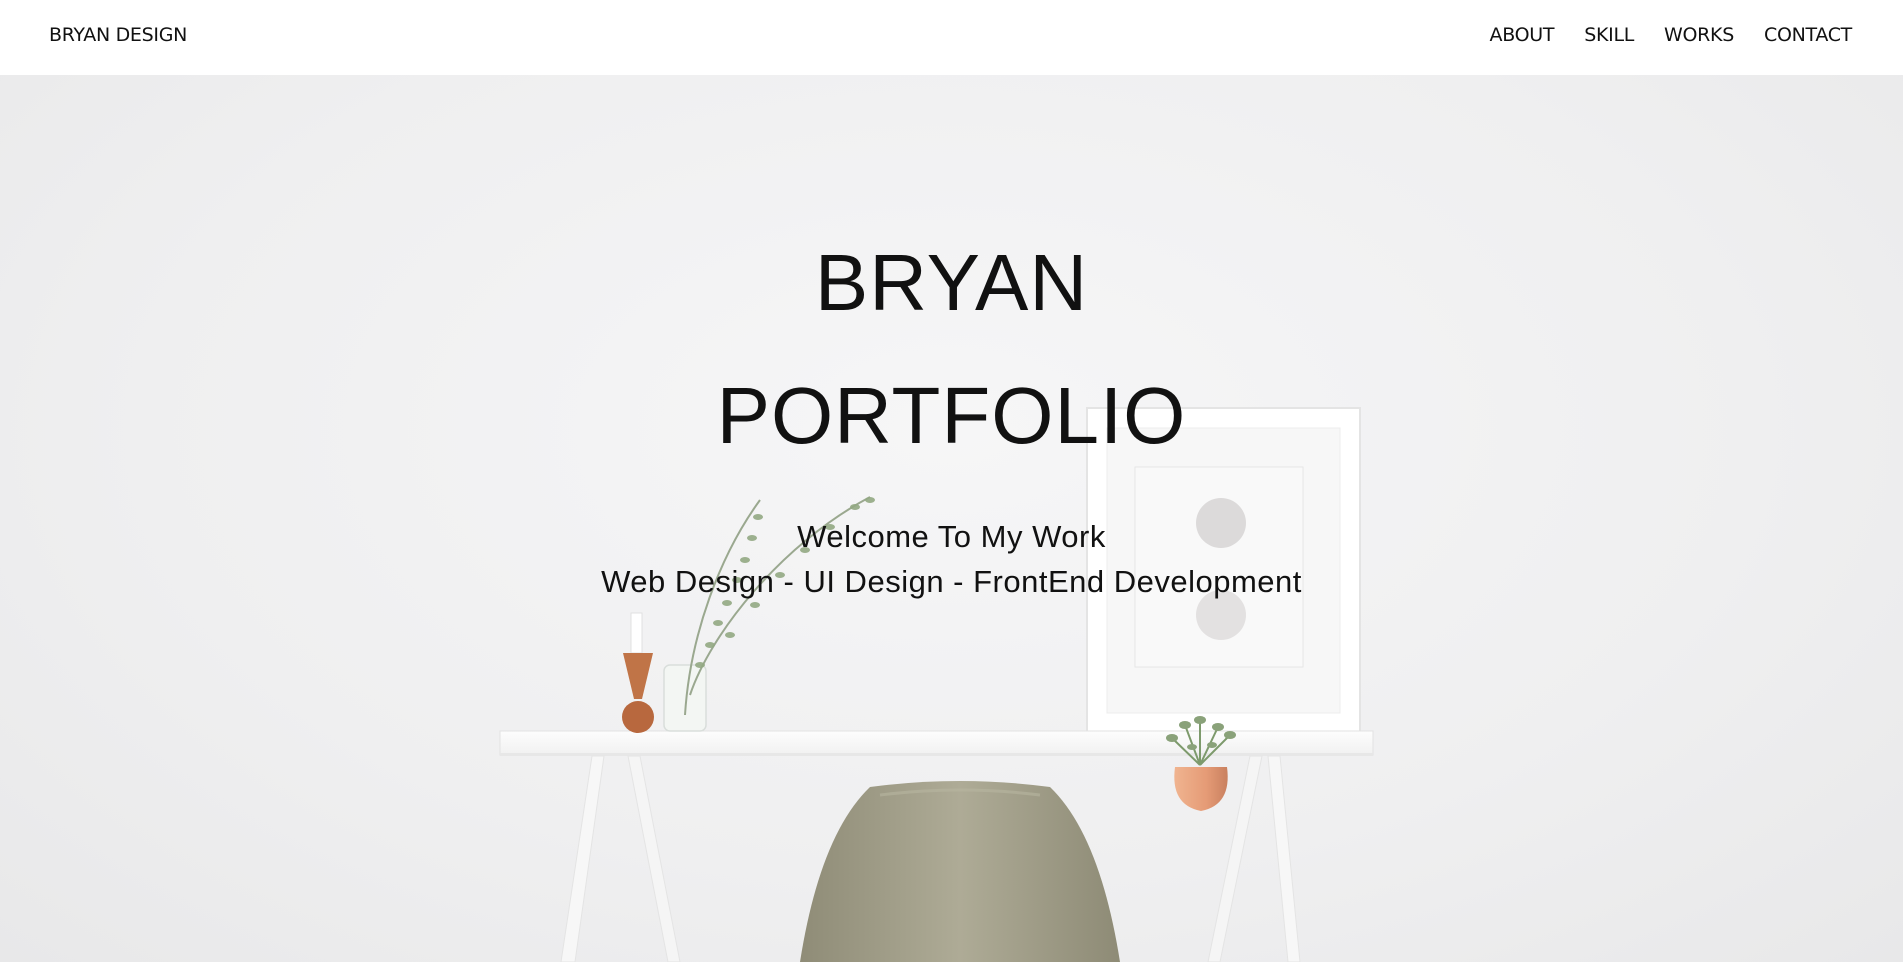  What do you see at coordinates (951, 415) in the screenshot?
I see `hero-title-line-2: PORTFOLIO` at bounding box center [951, 415].